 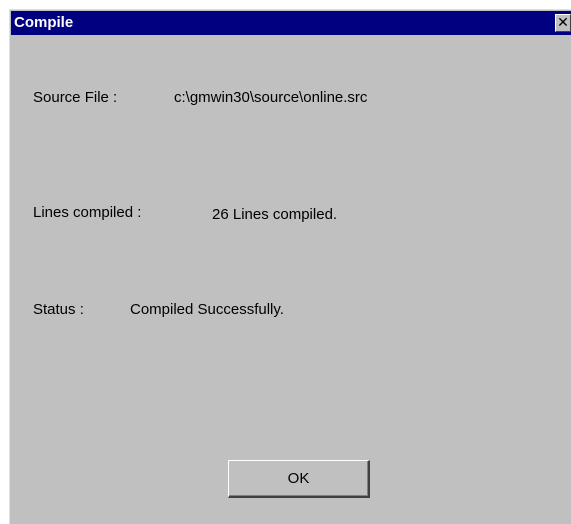 What do you see at coordinates (207, 309) in the screenshot?
I see `status-value: Compiled Successfully.` at bounding box center [207, 309].